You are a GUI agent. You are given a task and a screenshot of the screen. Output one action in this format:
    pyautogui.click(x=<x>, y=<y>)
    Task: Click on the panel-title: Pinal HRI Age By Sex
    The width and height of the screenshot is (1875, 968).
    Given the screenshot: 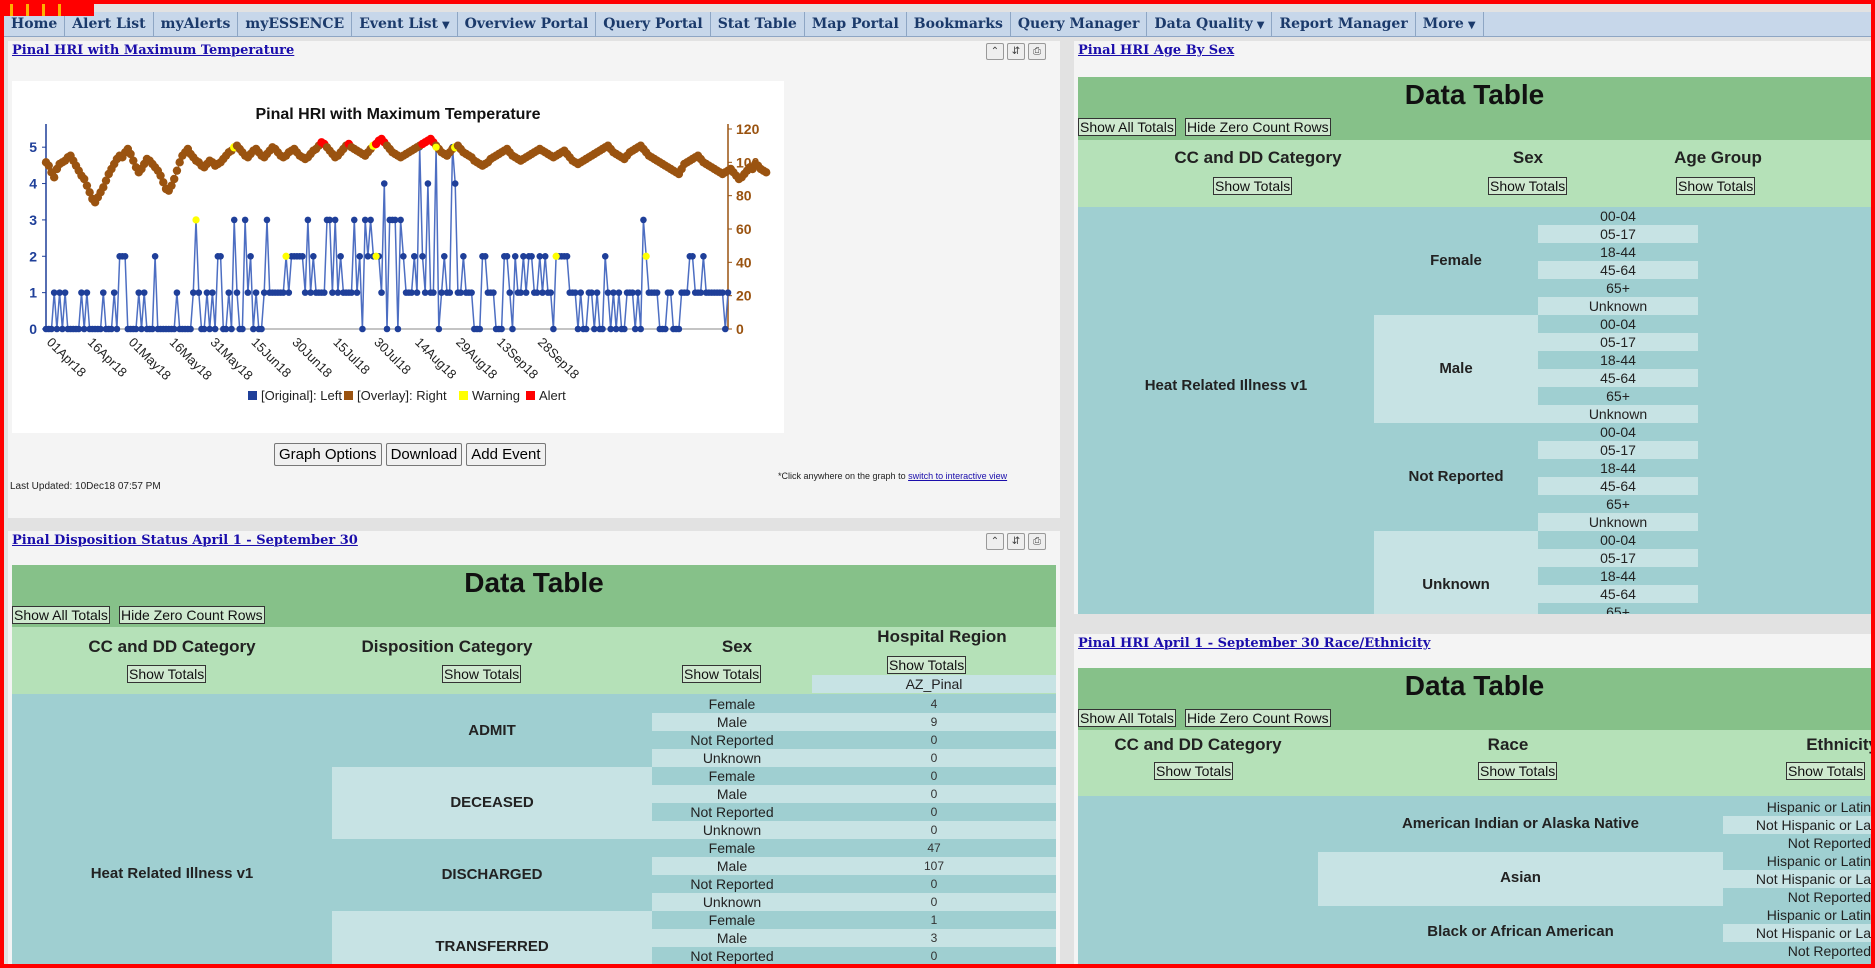 What is the action you would take?
    pyautogui.click(x=1156, y=50)
    